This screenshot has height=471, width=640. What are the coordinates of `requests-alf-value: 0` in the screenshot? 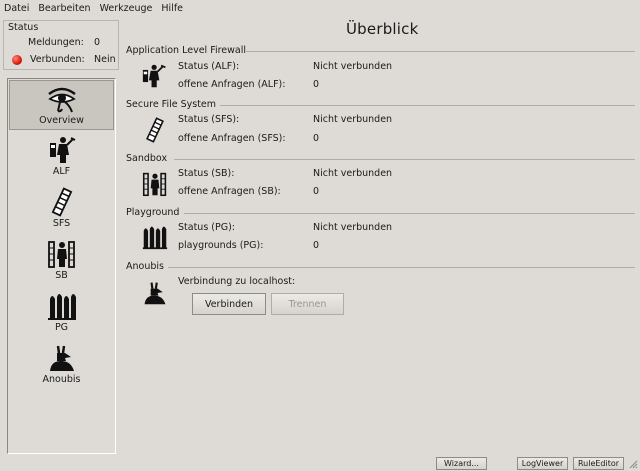 It's located at (316, 84).